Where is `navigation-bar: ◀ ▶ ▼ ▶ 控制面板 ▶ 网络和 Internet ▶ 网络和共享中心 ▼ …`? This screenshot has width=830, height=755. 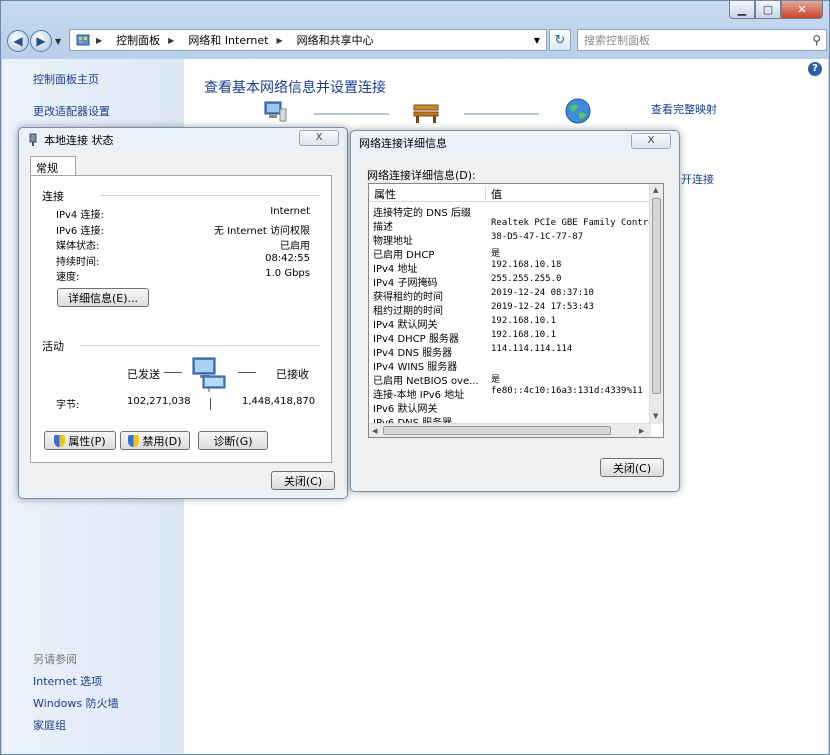 navigation-bar: ◀ ▶ ▼ ▶ 控制面板 ▶ 网络和 Internet ▶ 网络和共享中心 ▼ … is located at coordinates (417, 41).